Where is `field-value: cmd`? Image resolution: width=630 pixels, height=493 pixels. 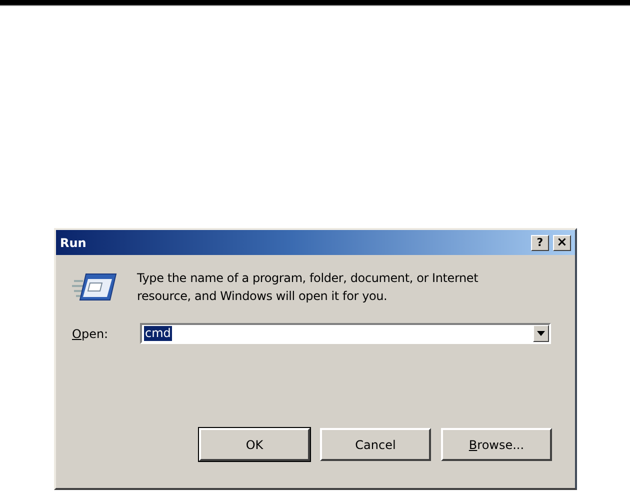
field-value: cmd is located at coordinates (158, 333).